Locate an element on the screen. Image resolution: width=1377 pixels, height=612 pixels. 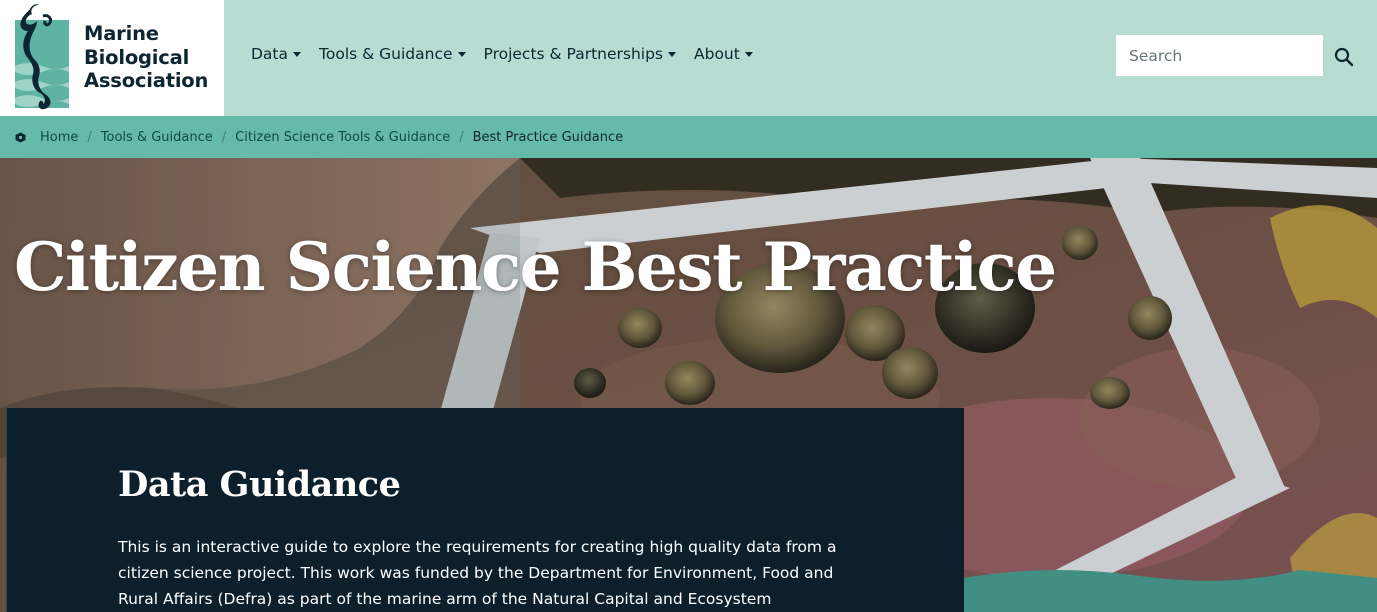
nav-item-projects-partnerships: Projects & Partnerships is located at coordinates (579, 54).